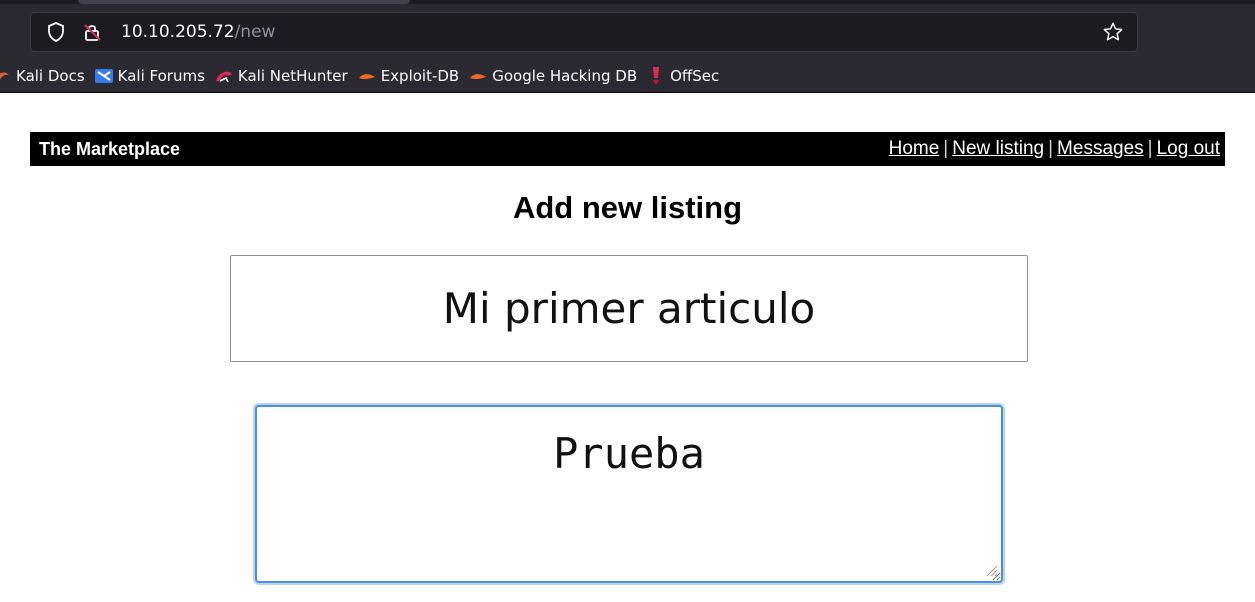 The width and height of the screenshot is (1255, 602). Describe the element at coordinates (565, 76) in the screenshot. I see `bookmark-label: Google Hacking DB` at that location.